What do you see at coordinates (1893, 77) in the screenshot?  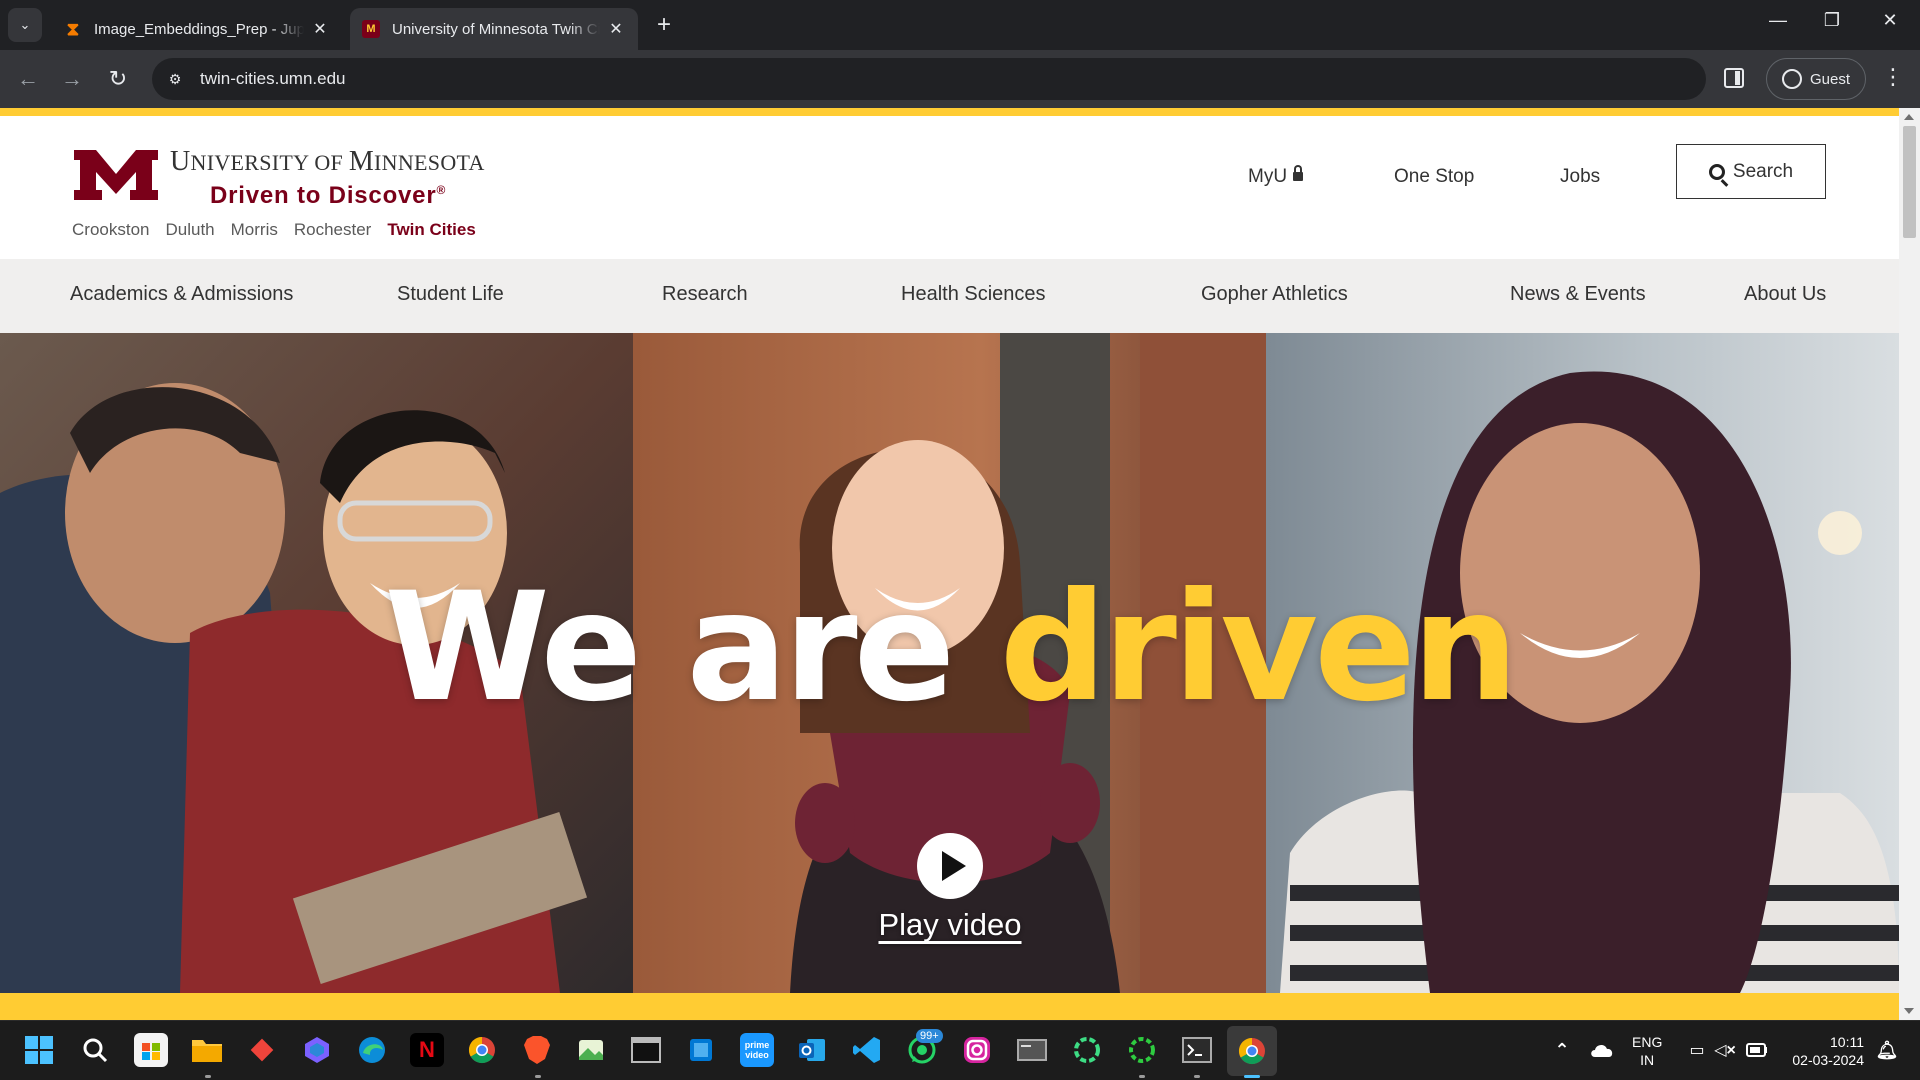 I see `browser-menu-icon: ⋮` at bounding box center [1893, 77].